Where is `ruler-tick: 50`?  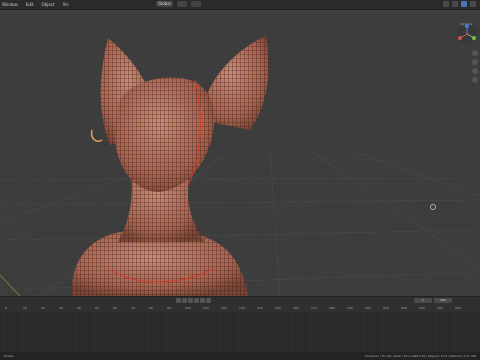
ruler-tick: 50 is located at coordinates (97, 308).